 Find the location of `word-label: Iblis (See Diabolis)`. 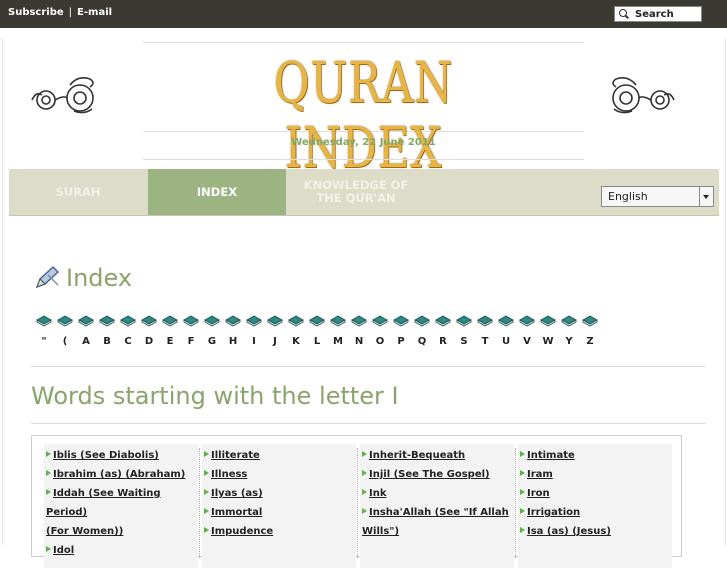

word-label: Iblis (See Diabolis) is located at coordinates (106, 455).